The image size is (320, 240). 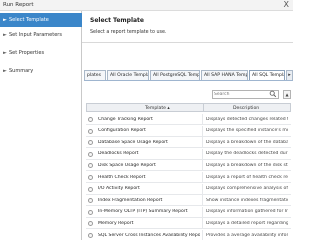 What do you see at coordinates (247, 142) in the screenshot?
I see `template-description: Displays a breakdown of the database sp` at bounding box center [247, 142].